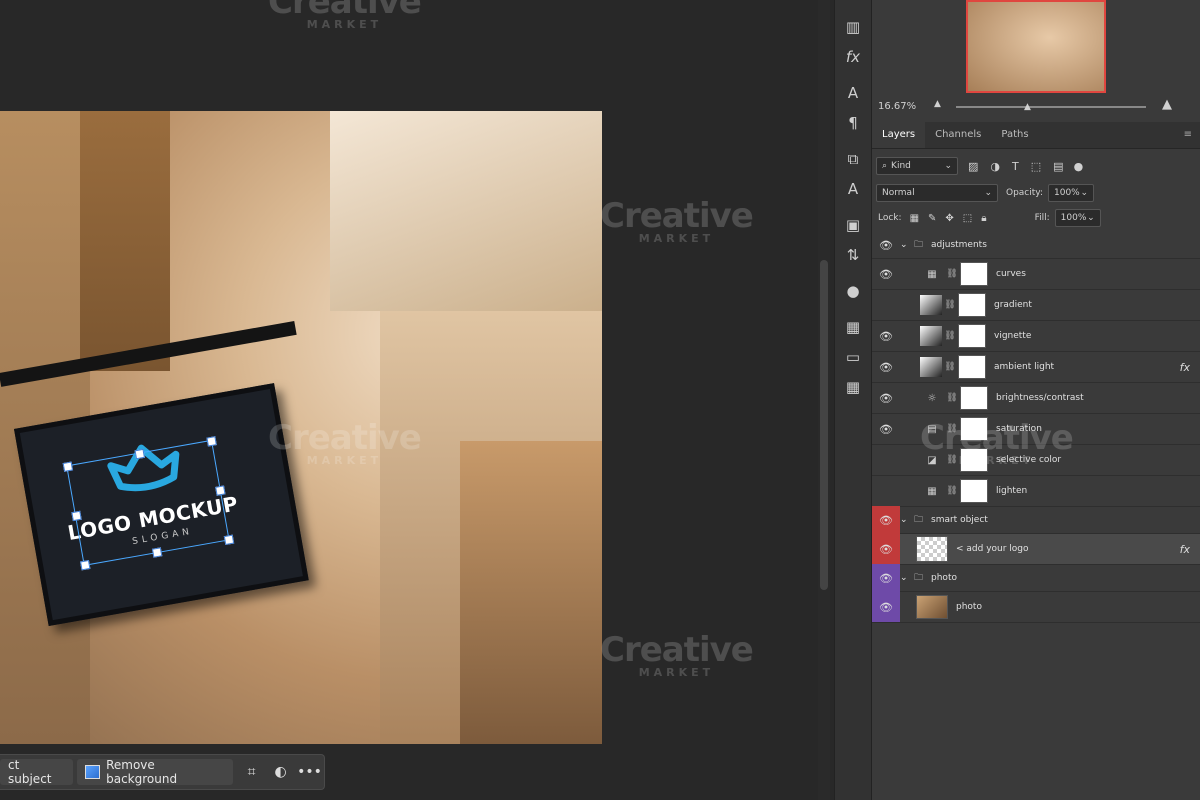 This screenshot has height=800, width=1200. What do you see at coordinates (914, 218) in the screenshot?
I see `lock-transparent-icon: ▦` at bounding box center [914, 218].